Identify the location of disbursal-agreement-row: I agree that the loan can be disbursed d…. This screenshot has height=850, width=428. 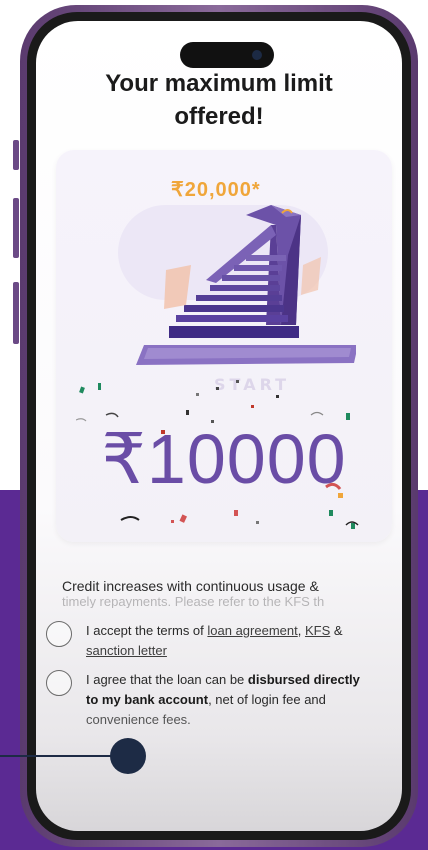
(216, 700).